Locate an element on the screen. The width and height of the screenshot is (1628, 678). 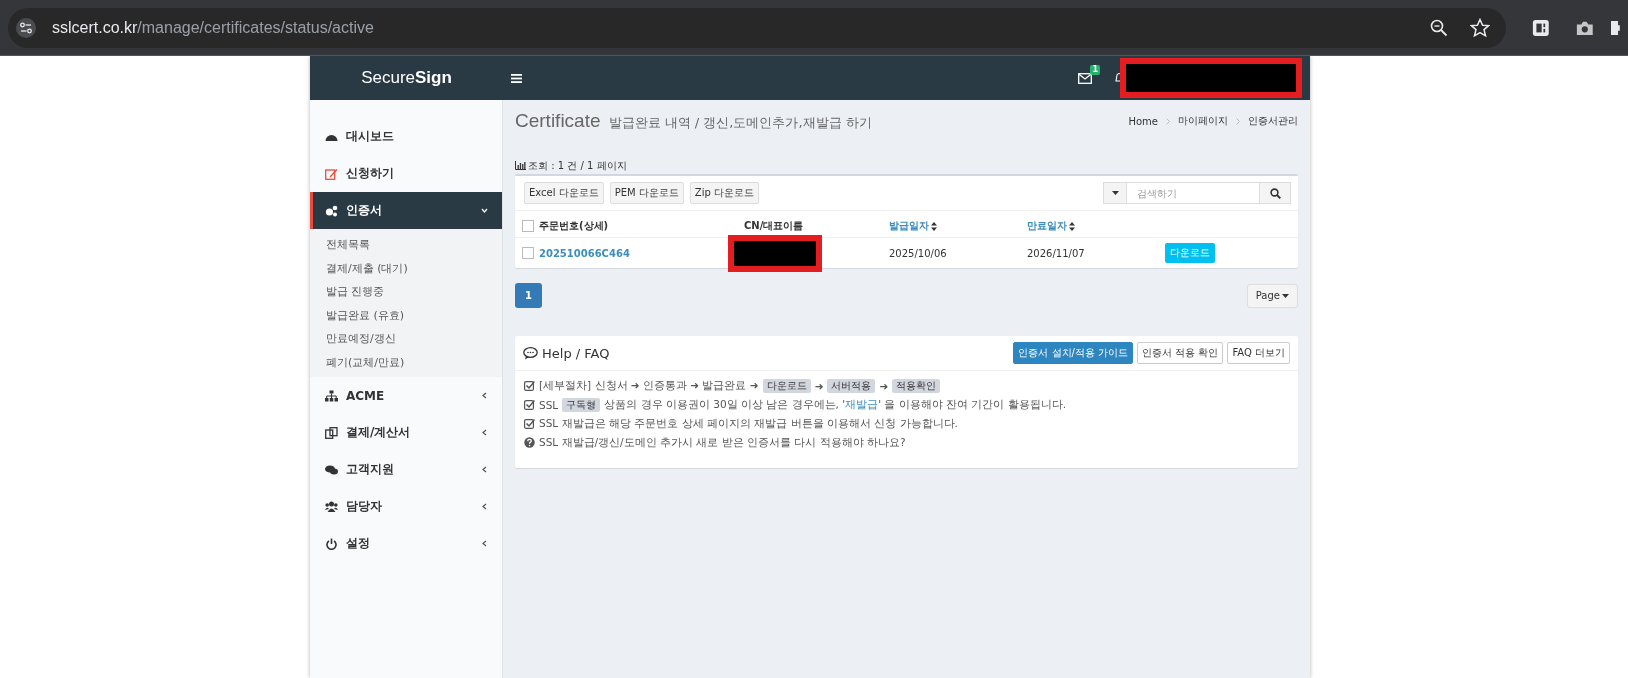
sitemap-icon is located at coordinates (331, 395).